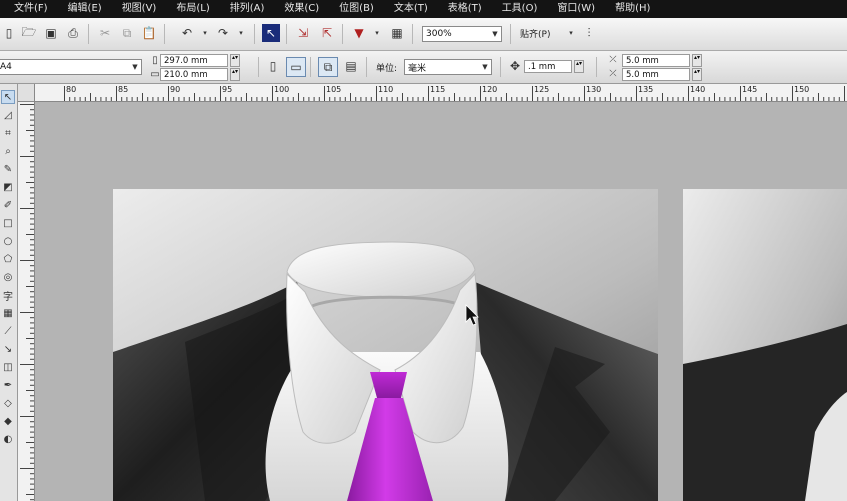  I want to click on menu-table: 表格(T), so click(465, 9).